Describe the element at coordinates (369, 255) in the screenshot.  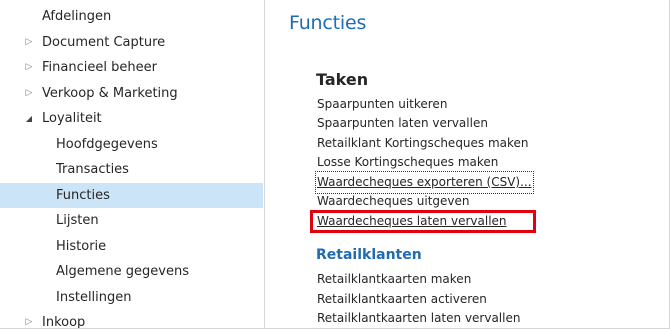
I see `section-heading-retailklanten: Retailklanten` at that location.